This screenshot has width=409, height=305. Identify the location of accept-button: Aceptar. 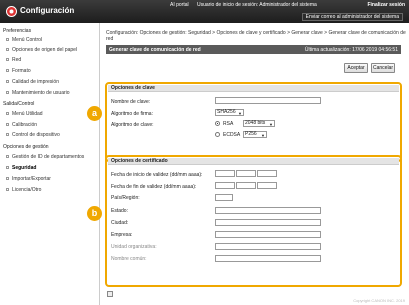
(356, 68).